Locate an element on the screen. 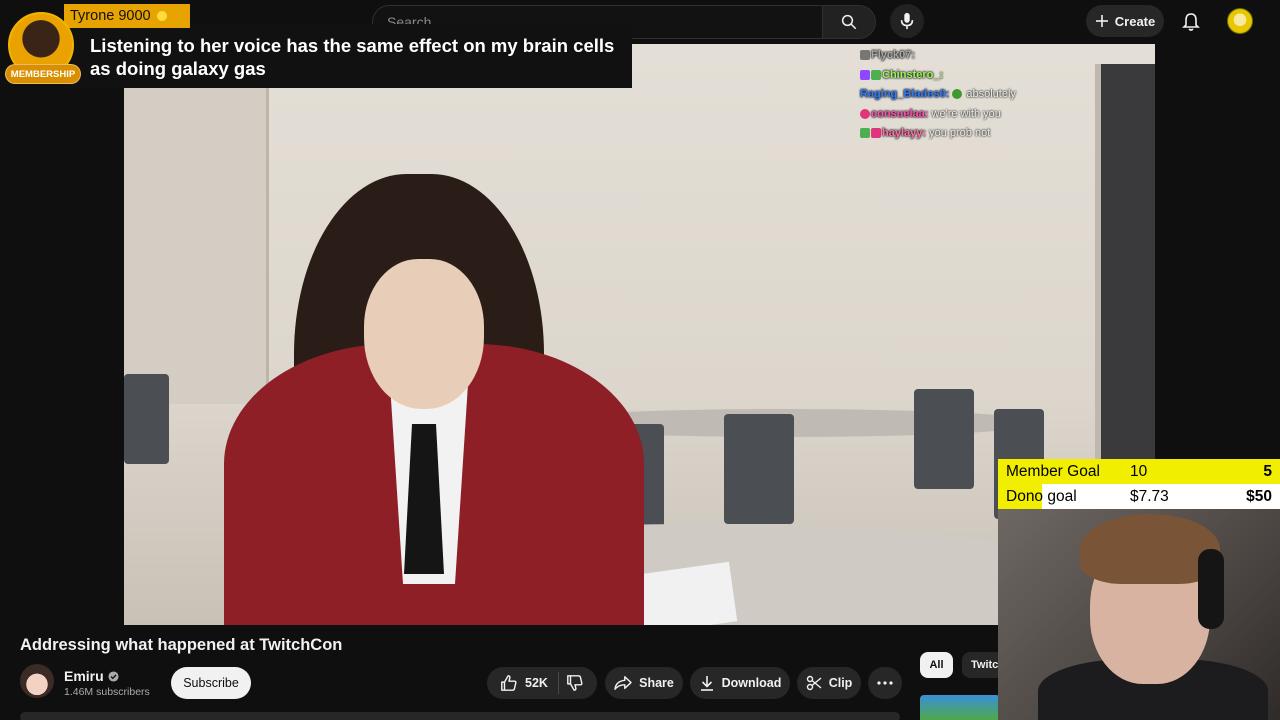  more-actions-button is located at coordinates (885, 683).